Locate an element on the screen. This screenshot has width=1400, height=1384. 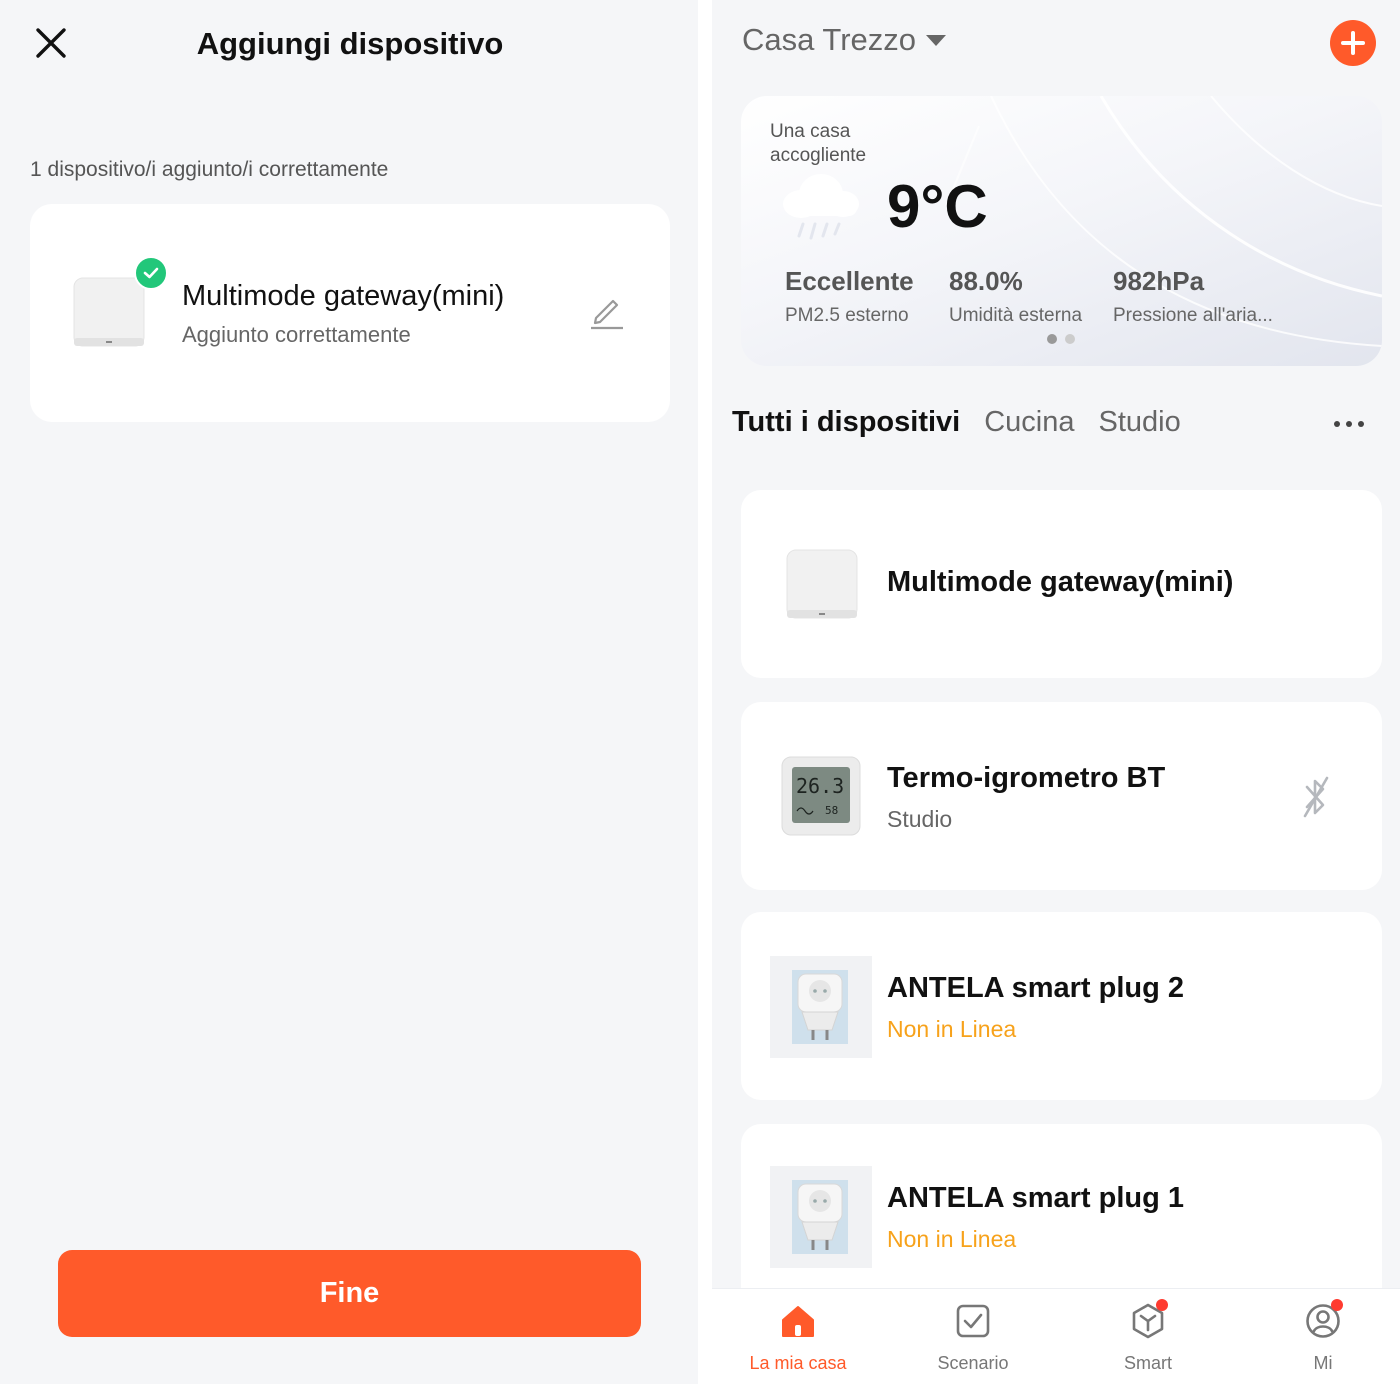
lcd-temperature: 26.3 is located at coordinates (820, 786).